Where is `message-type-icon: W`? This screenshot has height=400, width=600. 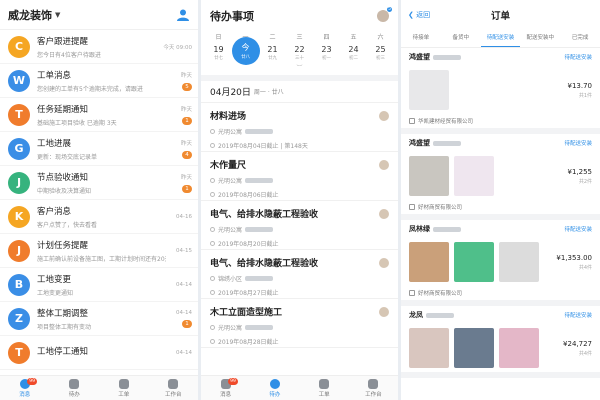 message-type-icon: W is located at coordinates (19, 80).